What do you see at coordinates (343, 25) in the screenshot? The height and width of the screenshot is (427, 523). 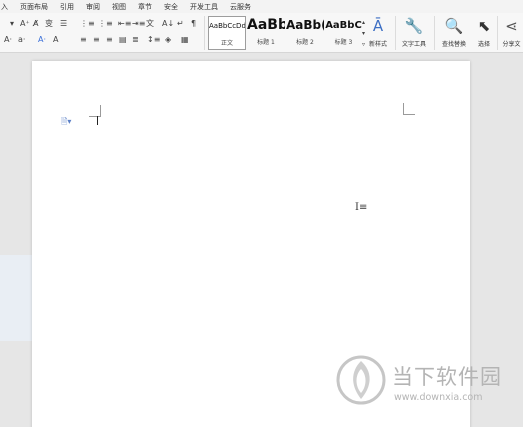 I see `style-heading-3-sample: AaBbC` at bounding box center [343, 25].